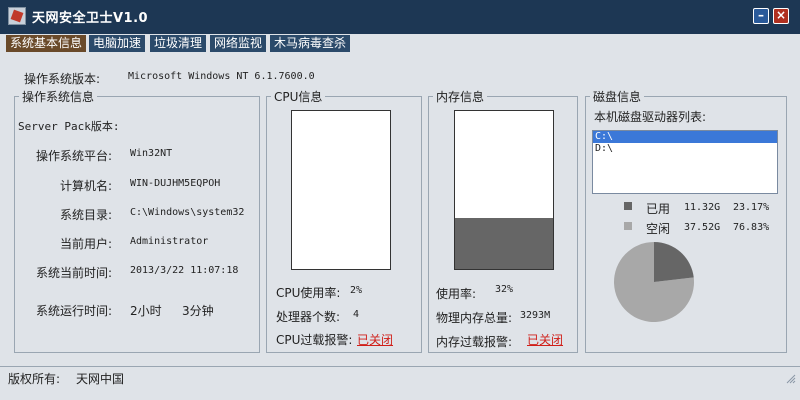 Image resolution: width=800 pixels, height=400 pixels. I want to click on current-time-label: 系统当前时间:, so click(74, 273).